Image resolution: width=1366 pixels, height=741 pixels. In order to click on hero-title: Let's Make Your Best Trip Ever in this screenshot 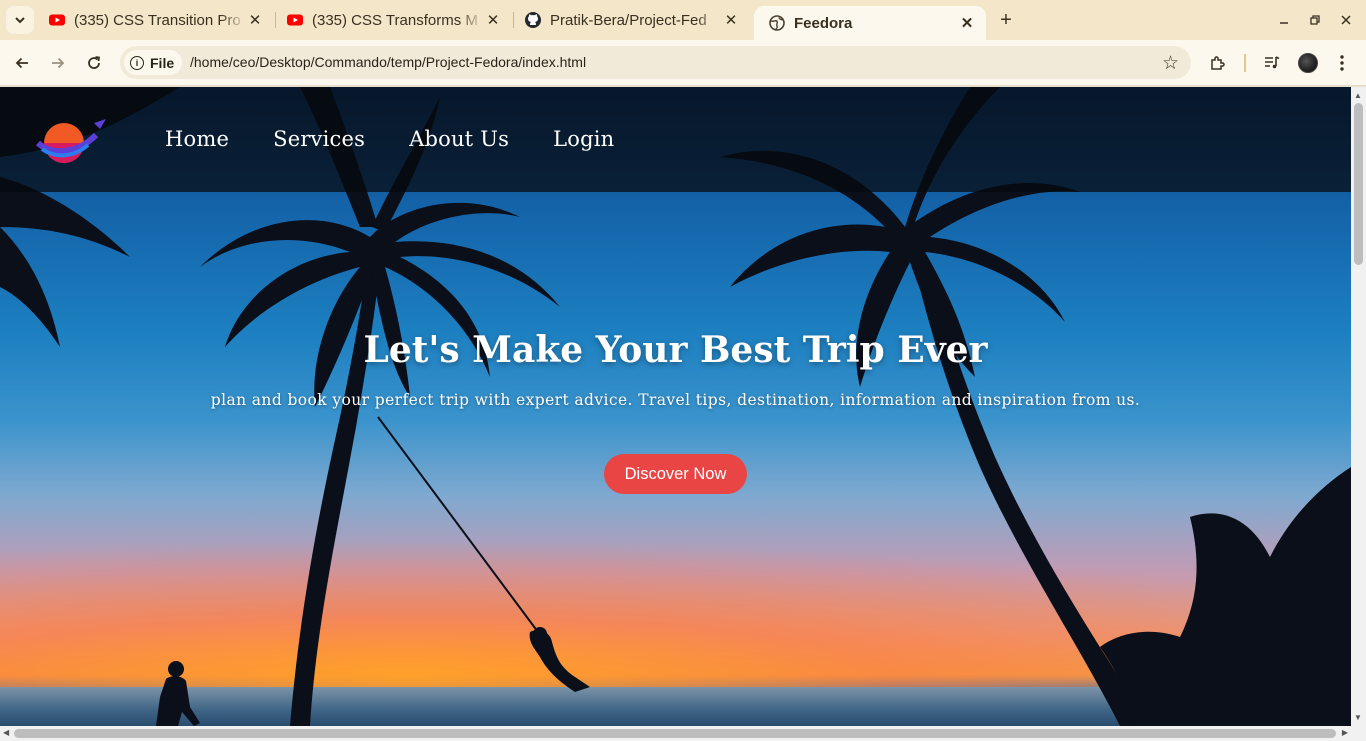, I will do `click(675, 350)`.